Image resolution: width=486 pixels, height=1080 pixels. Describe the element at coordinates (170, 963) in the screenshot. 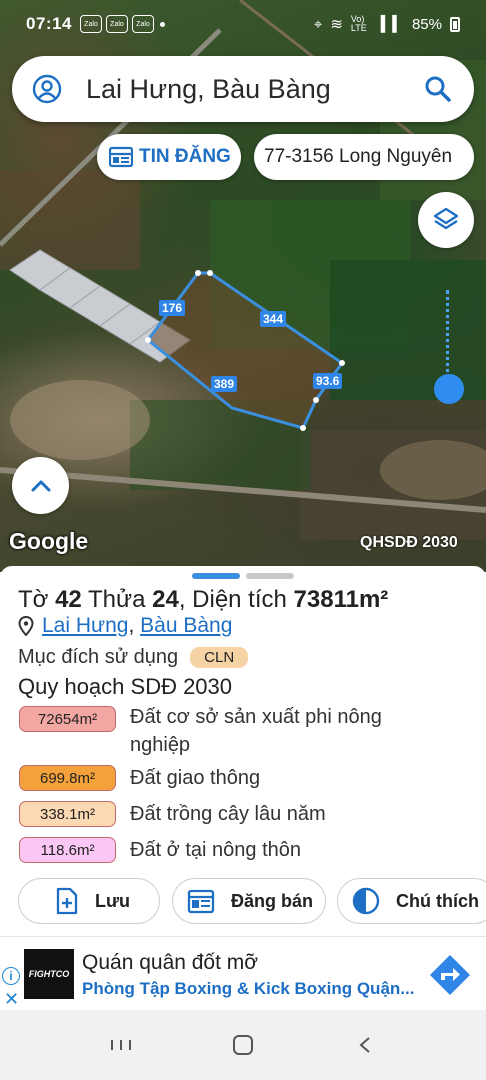

I see `ad-headline: Quán quân đốt mỡ` at that location.